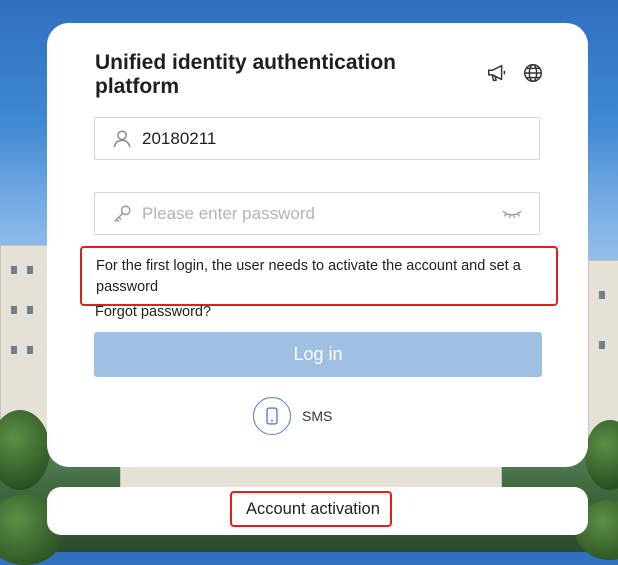 This screenshot has height=565, width=618. Describe the element at coordinates (317, 213) in the screenshot. I see `password-field: Please enter password` at that location.